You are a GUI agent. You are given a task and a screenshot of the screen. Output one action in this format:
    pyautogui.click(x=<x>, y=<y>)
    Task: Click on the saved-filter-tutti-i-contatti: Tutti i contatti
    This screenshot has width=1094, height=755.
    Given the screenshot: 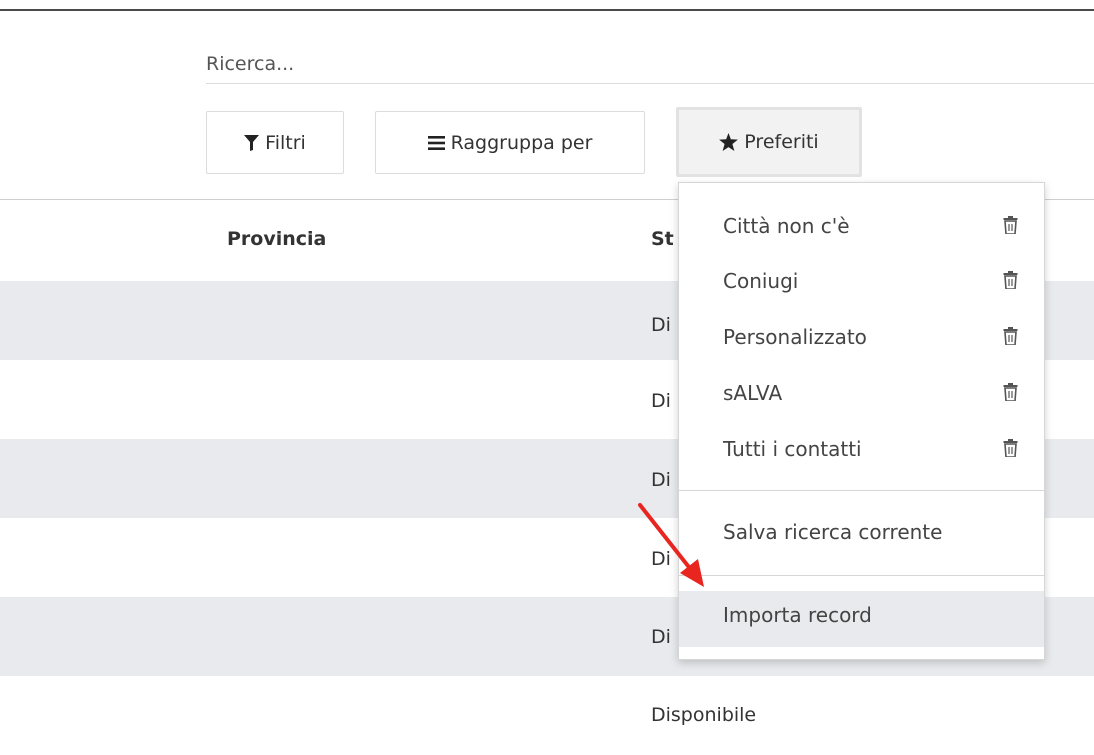 What is the action you would take?
    pyautogui.click(x=861, y=451)
    